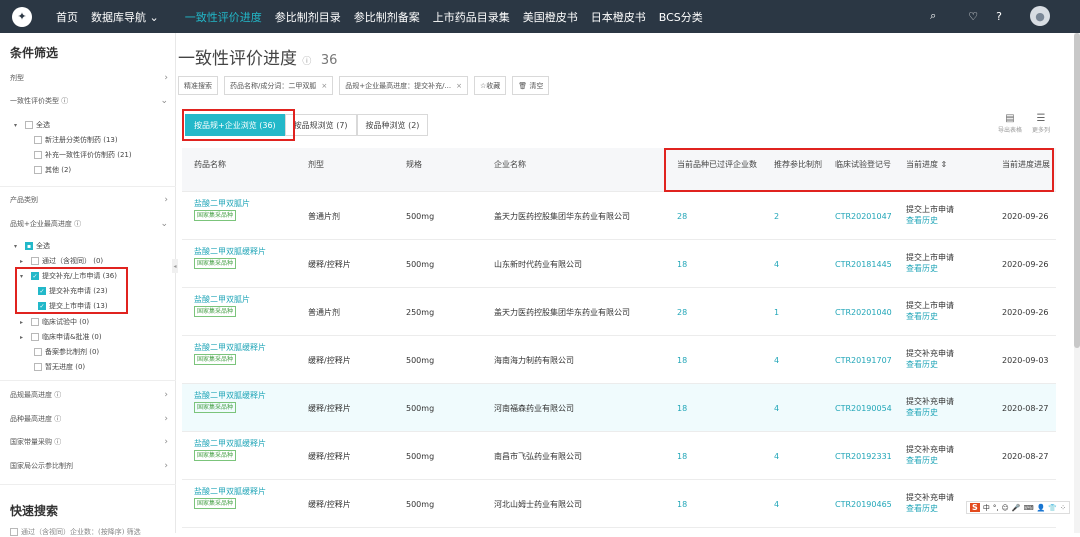  What do you see at coordinates (52, 170) in the screenshot?
I see `tree-item: 其他 (2)` at bounding box center [52, 170].